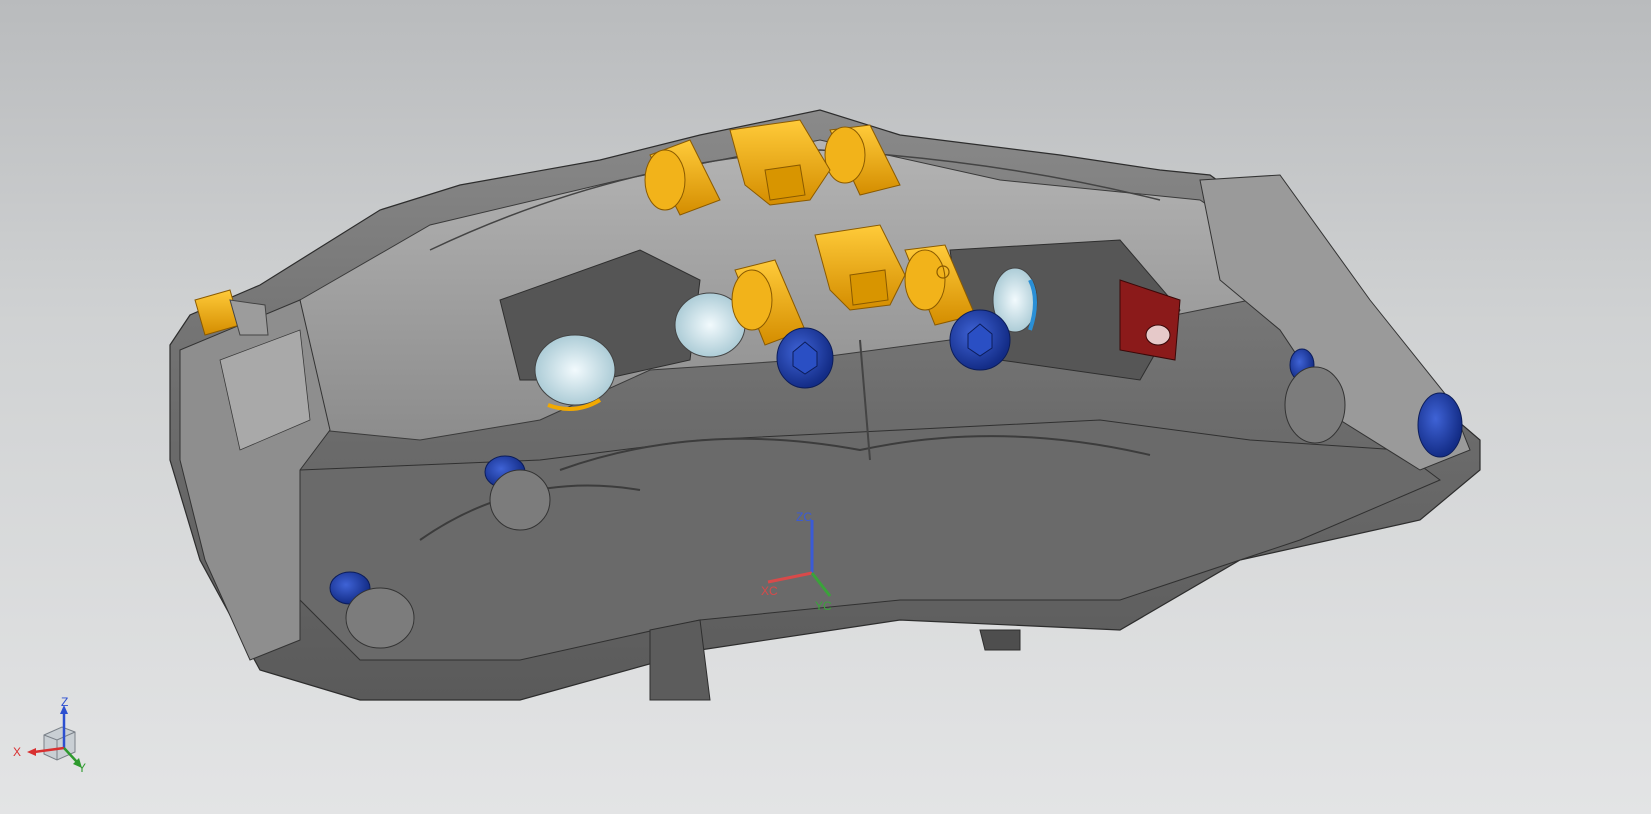 Image resolution: width=1651 pixels, height=814 pixels. I want to click on bridge-bolt-left, so click(805, 358).